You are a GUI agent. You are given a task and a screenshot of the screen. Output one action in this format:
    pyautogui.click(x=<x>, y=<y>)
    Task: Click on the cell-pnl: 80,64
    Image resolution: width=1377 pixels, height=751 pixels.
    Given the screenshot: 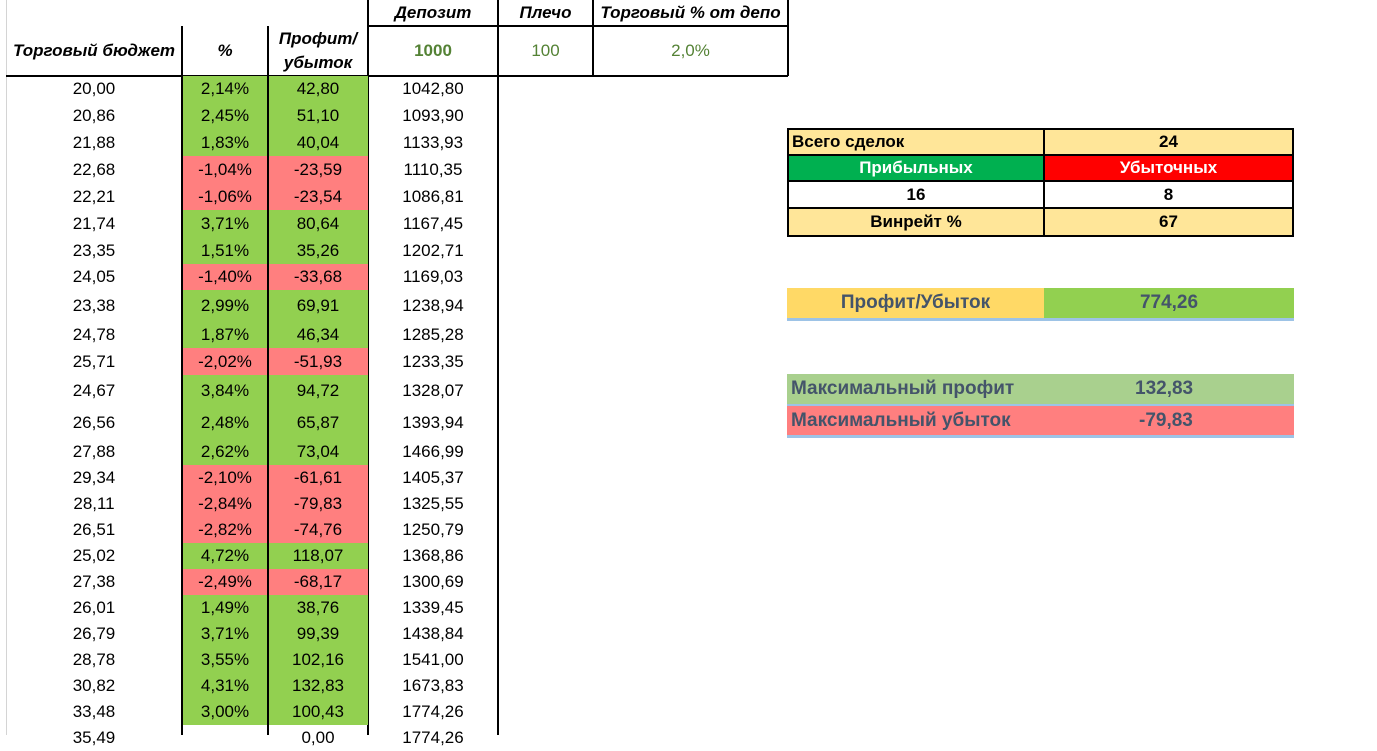 What is the action you would take?
    pyautogui.click(x=318, y=223)
    